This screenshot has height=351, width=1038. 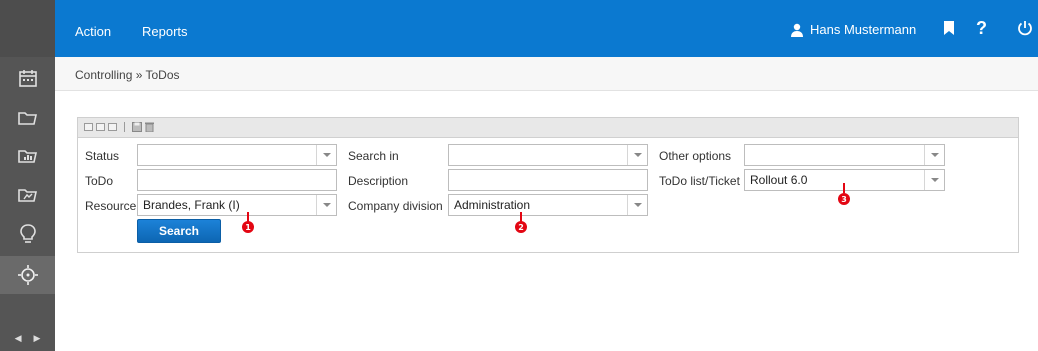 What do you see at coordinates (248, 227) in the screenshot?
I see `marker-1-badge: 1` at bounding box center [248, 227].